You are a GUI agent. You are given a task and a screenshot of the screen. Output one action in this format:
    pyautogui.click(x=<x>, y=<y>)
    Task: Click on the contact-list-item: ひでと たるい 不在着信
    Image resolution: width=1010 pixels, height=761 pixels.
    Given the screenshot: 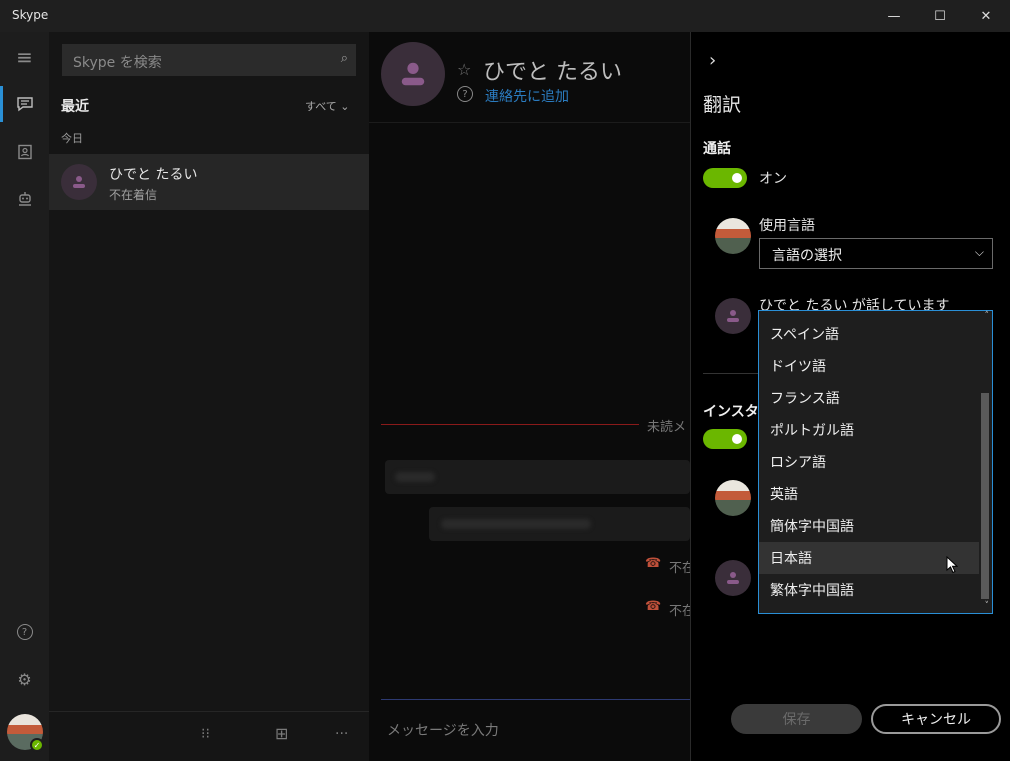 What is the action you would take?
    pyautogui.click(x=209, y=182)
    